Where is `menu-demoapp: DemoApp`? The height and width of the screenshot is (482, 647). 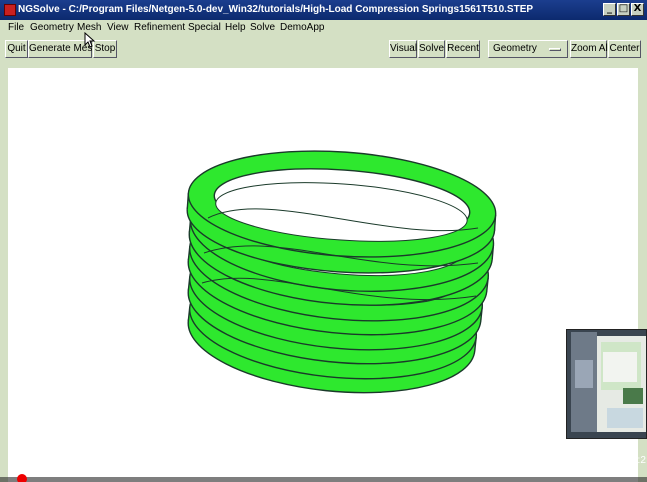
menu-demoapp: DemoApp is located at coordinates (302, 27).